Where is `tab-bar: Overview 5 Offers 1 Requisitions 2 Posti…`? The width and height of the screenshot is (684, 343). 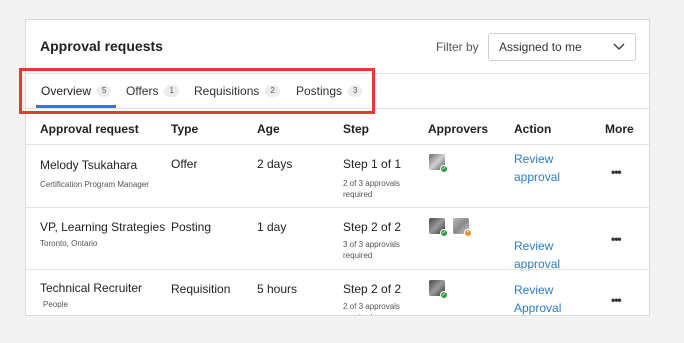
tab-bar: Overview 5 Offers 1 Requisitions 2 Posti… is located at coordinates (337, 91).